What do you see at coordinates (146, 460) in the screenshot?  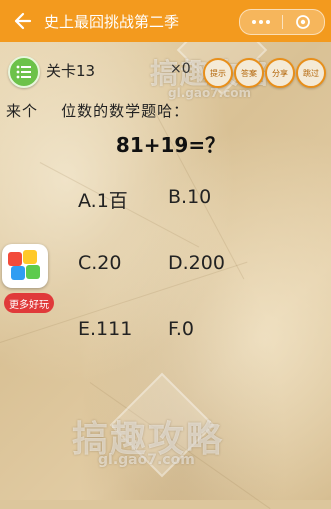 I see `watermark-site-bottom: gl.gao7.com` at bounding box center [146, 460].